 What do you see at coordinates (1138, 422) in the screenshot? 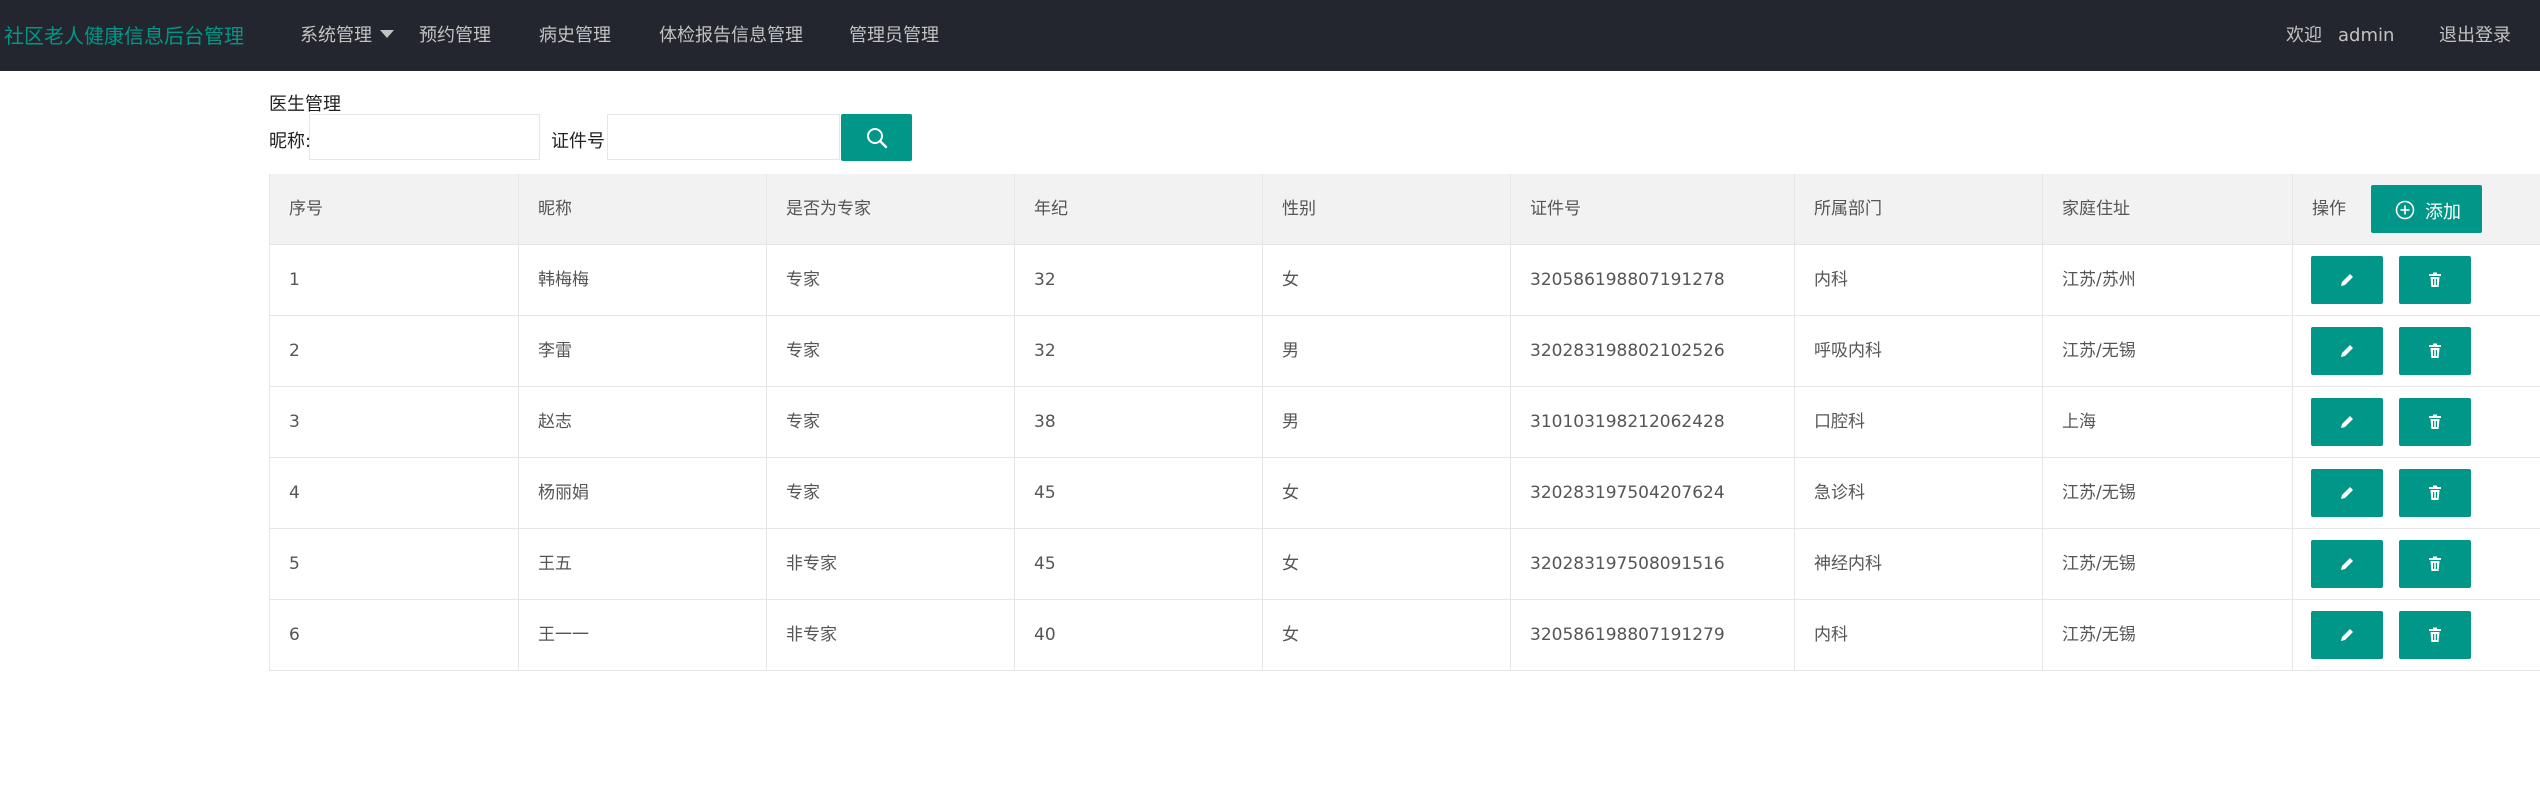
I see `cell-age: 38` at bounding box center [1138, 422].